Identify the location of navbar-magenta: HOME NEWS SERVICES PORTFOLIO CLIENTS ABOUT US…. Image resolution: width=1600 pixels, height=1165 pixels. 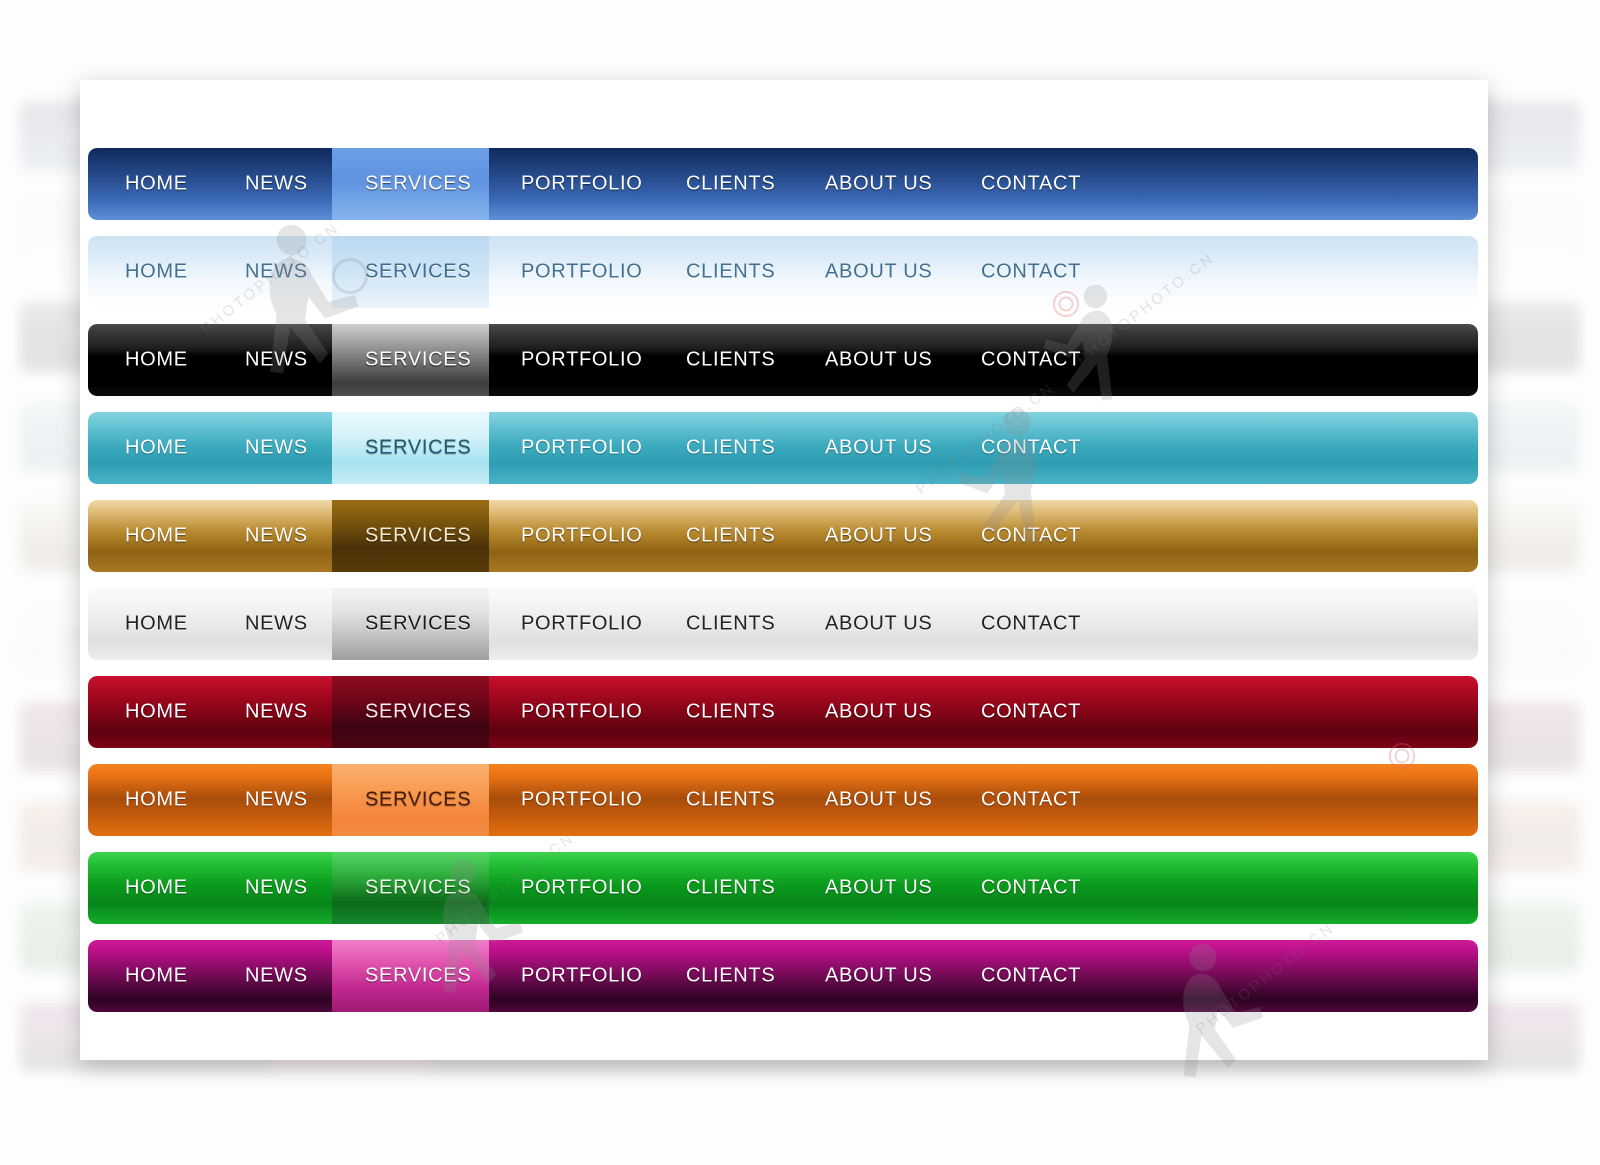
(783, 976).